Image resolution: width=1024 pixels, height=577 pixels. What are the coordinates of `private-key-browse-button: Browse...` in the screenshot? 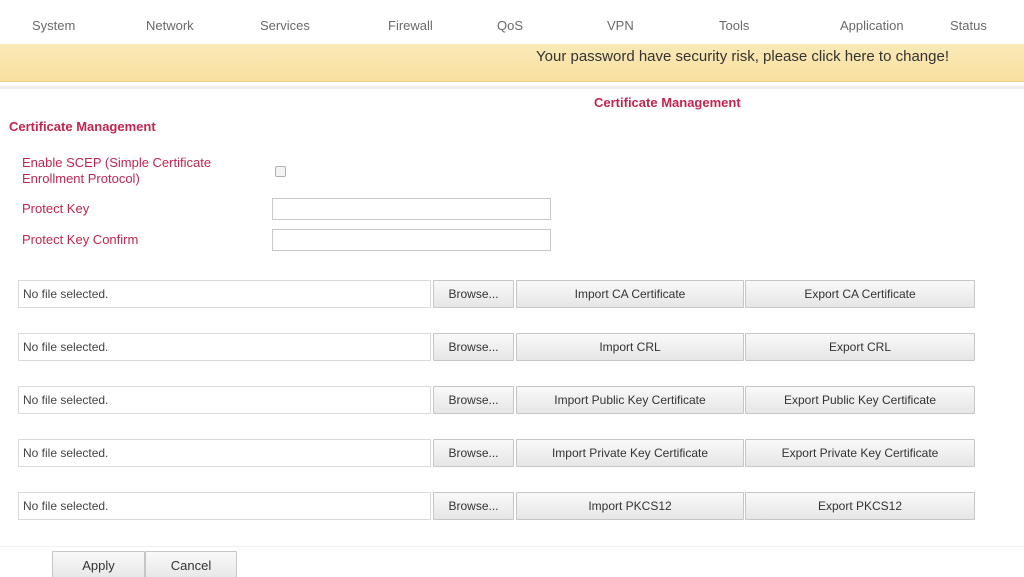 It's located at (473, 453).